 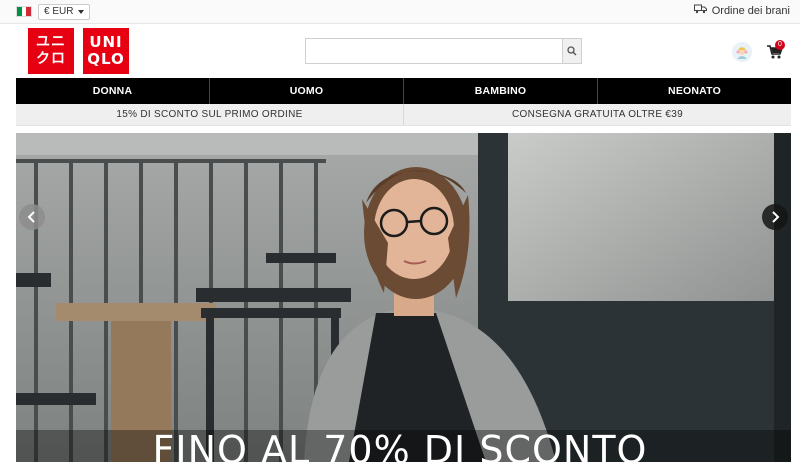 What do you see at coordinates (51, 59) in the screenshot?
I see `logo-jp-bottom: クロ` at bounding box center [51, 59].